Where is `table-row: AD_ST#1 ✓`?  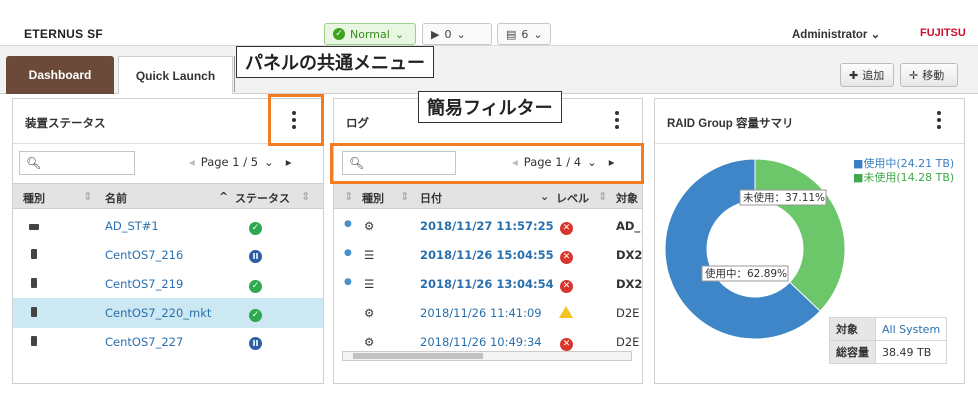
table-row: AD_ST#1 ✓ is located at coordinates (168, 226).